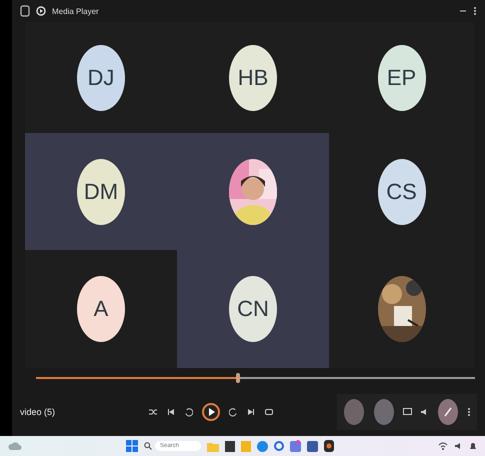 The width and height of the screenshot is (485, 456). Describe the element at coordinates (473, 446) in the screenshot. I see `bell-icon` at that location.